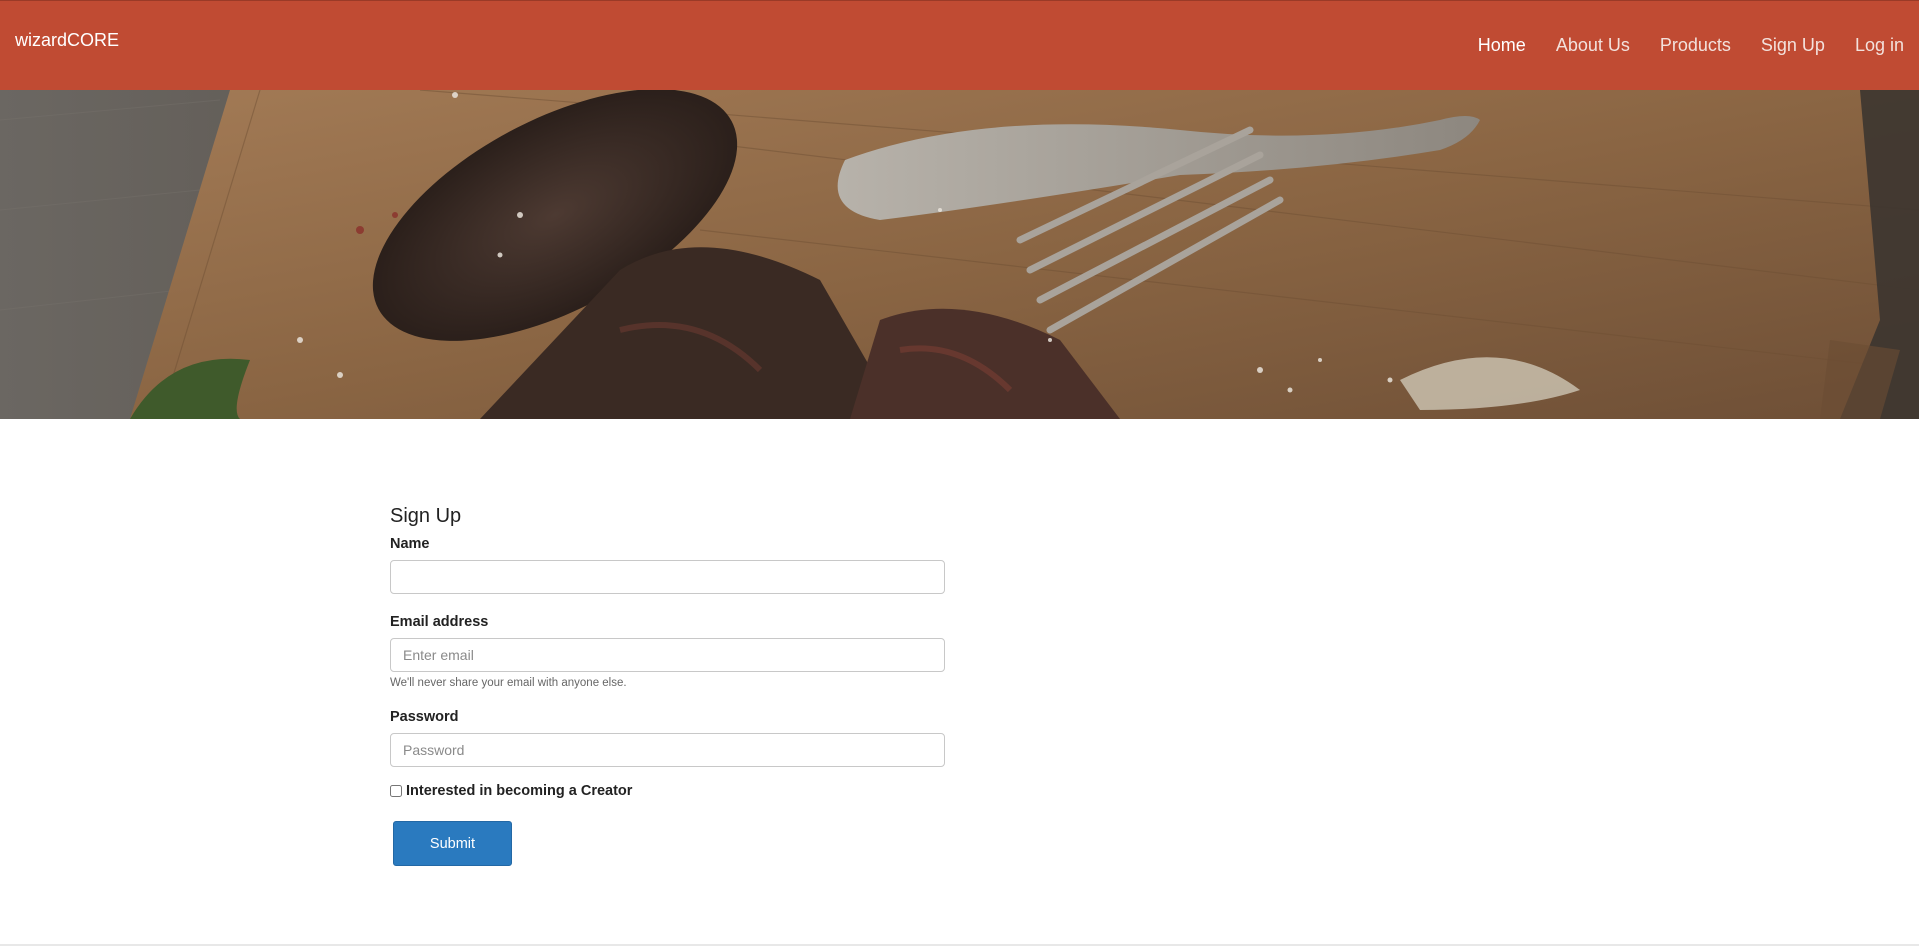  I want to click on name-label: Name, so click(410, 544).